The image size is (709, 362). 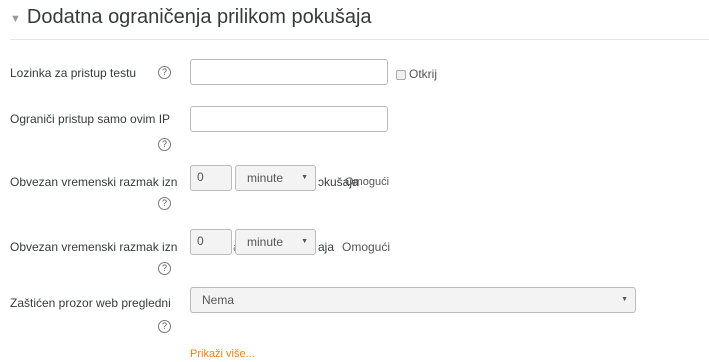 I want to click on ip-input, so click(x=289, y=119).